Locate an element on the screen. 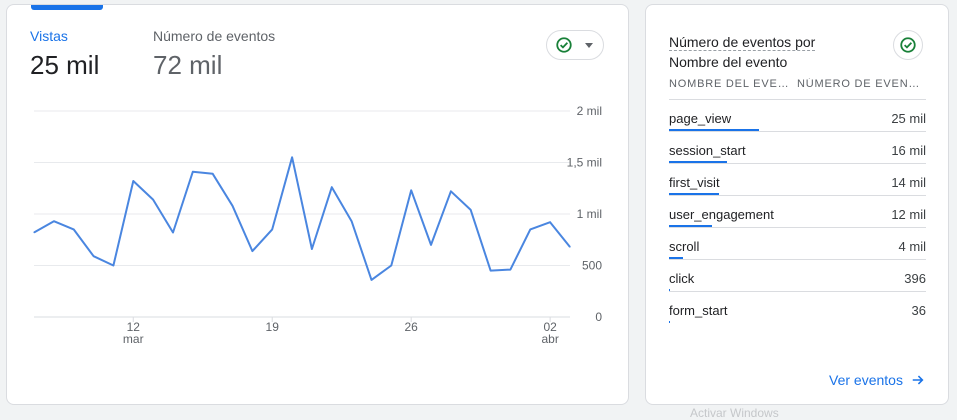 The height and width of the screenshot is (420, 957). event-count: 14 mil is located at coordinates (908, 182).